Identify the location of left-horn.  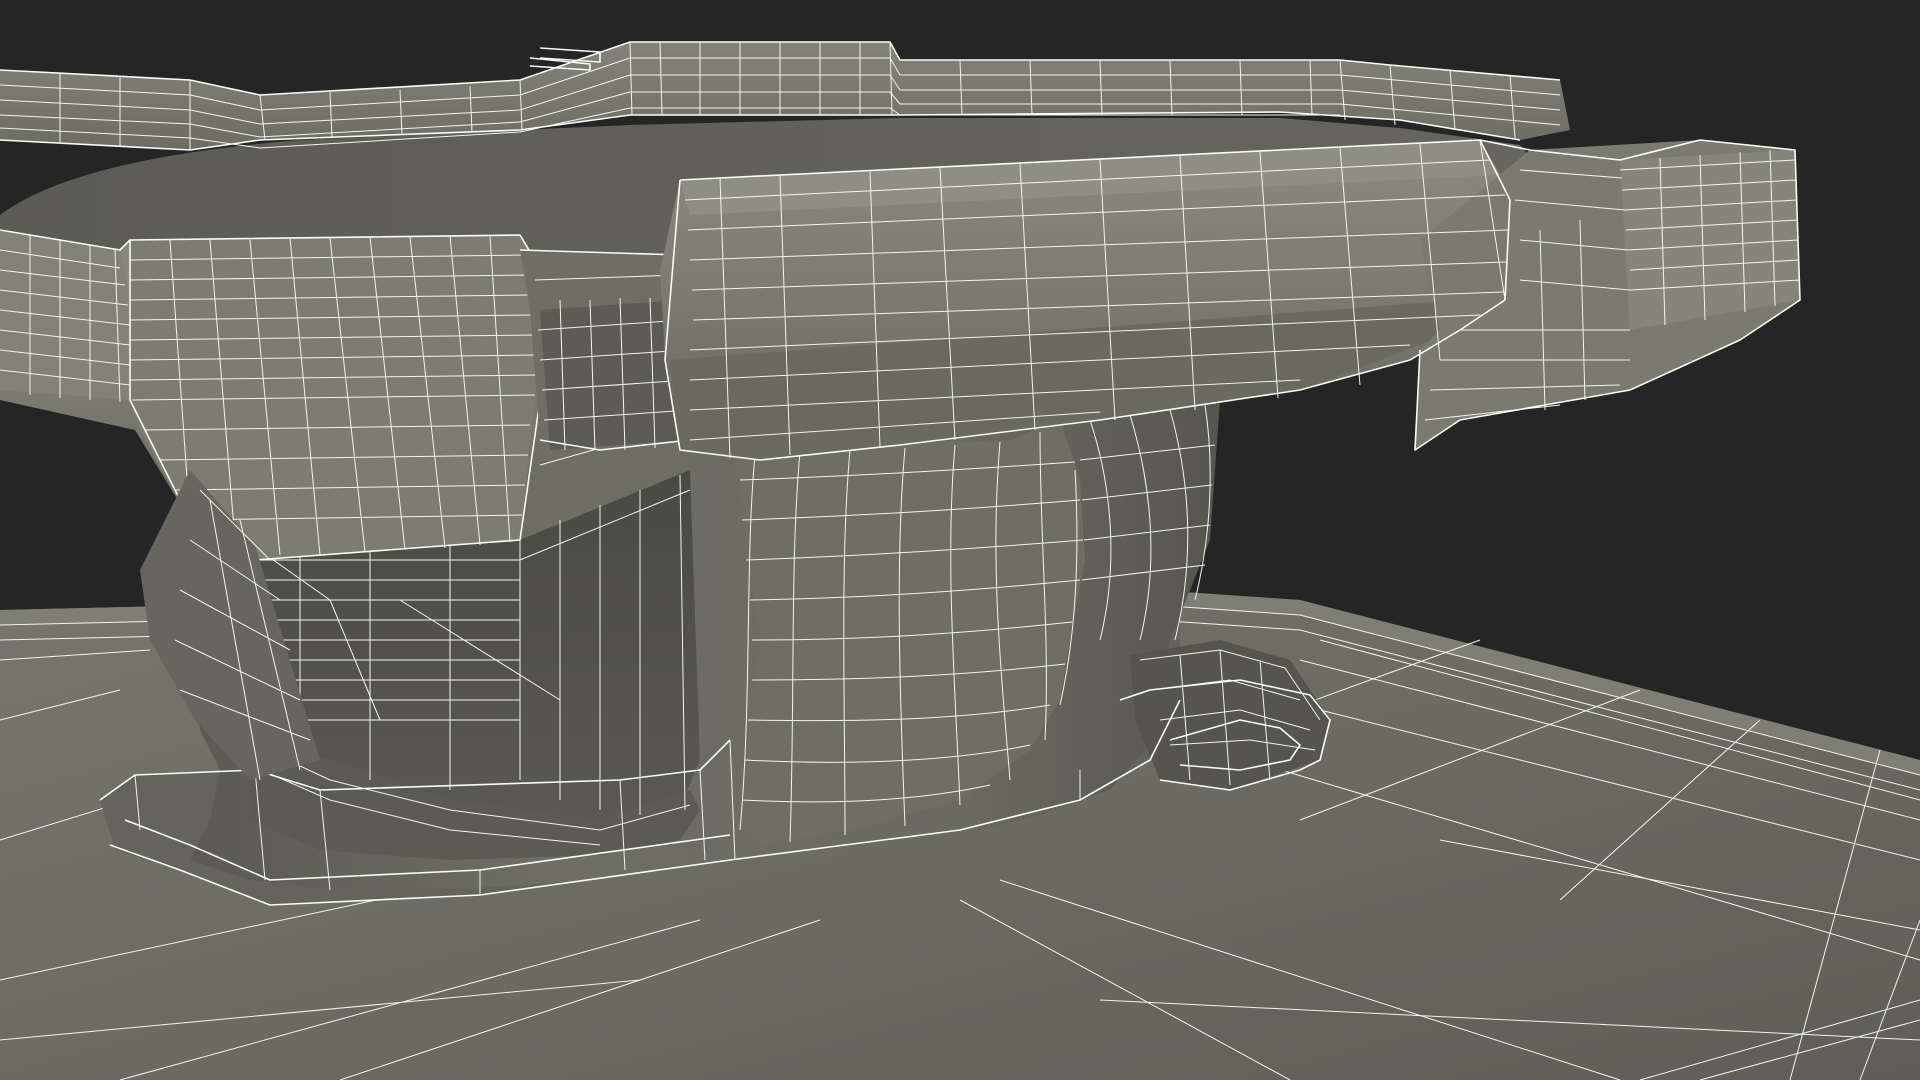
(270, 395).